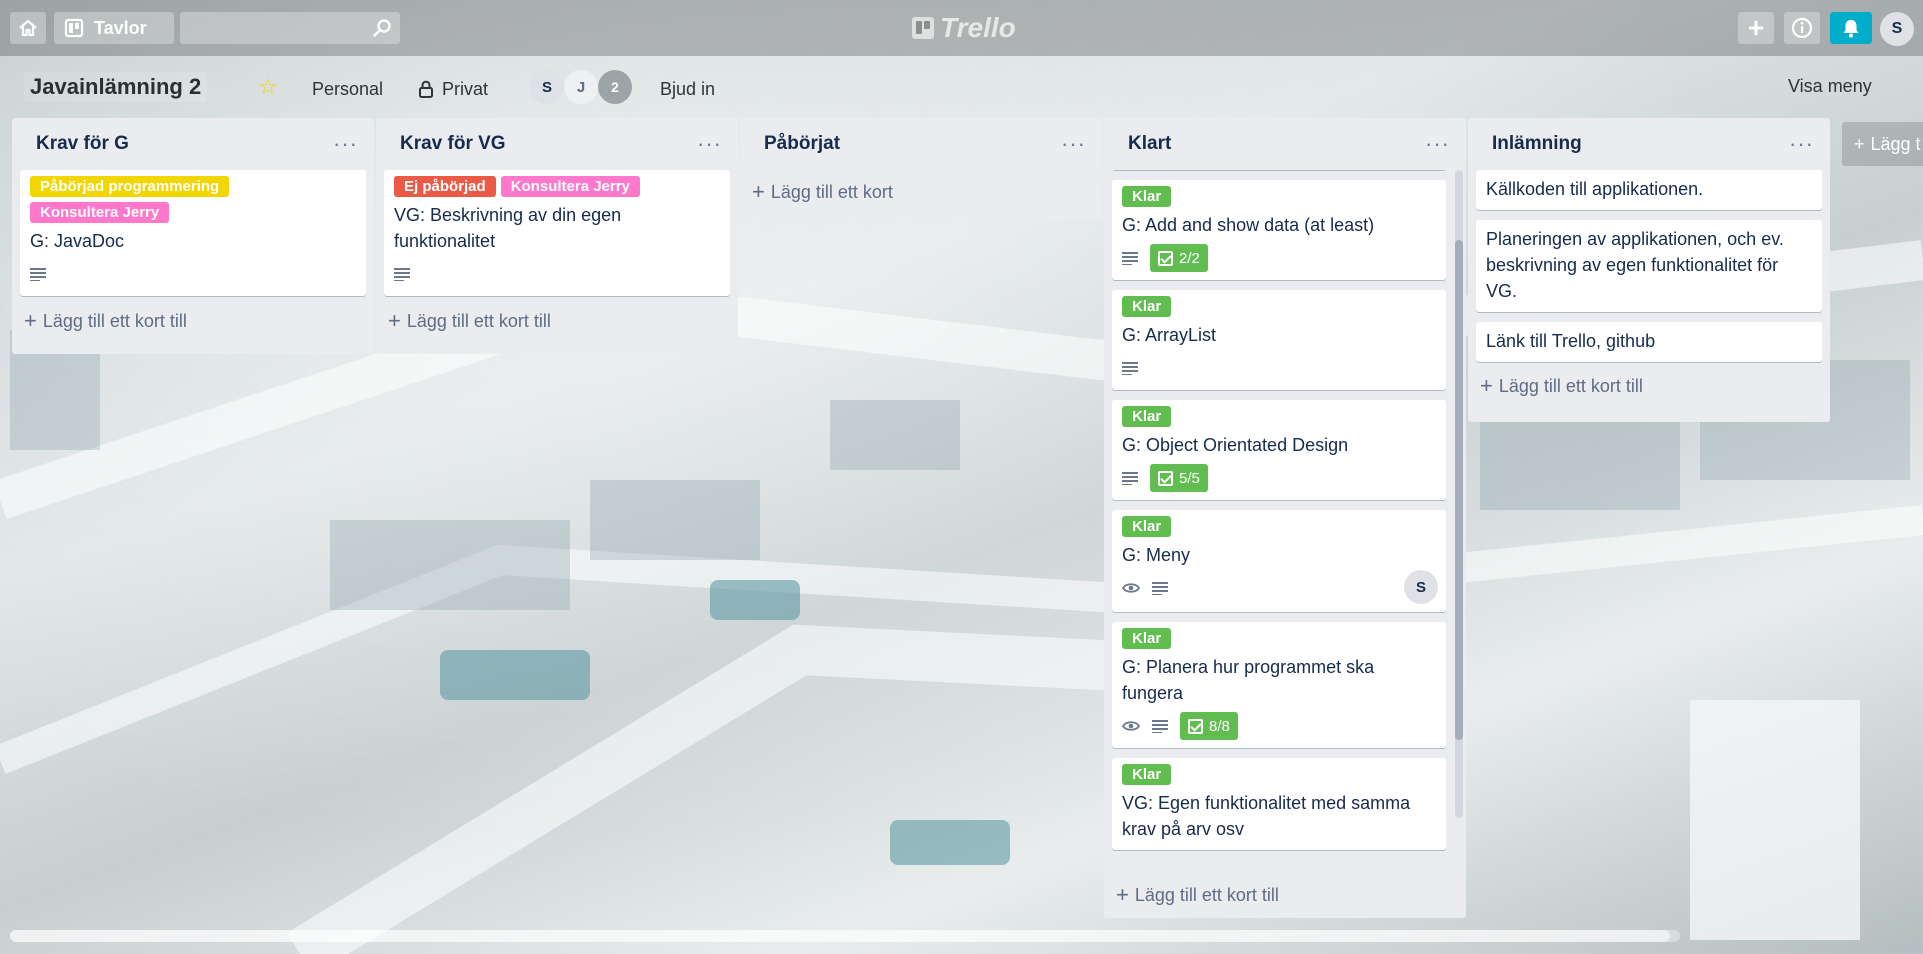 Image resolution: width=1923 pixels, height=954 pixels. What do you see at coordinates (465, 88) in the screenshot?
I see `privacy-label: Privat` at bounding box center [465, 88].